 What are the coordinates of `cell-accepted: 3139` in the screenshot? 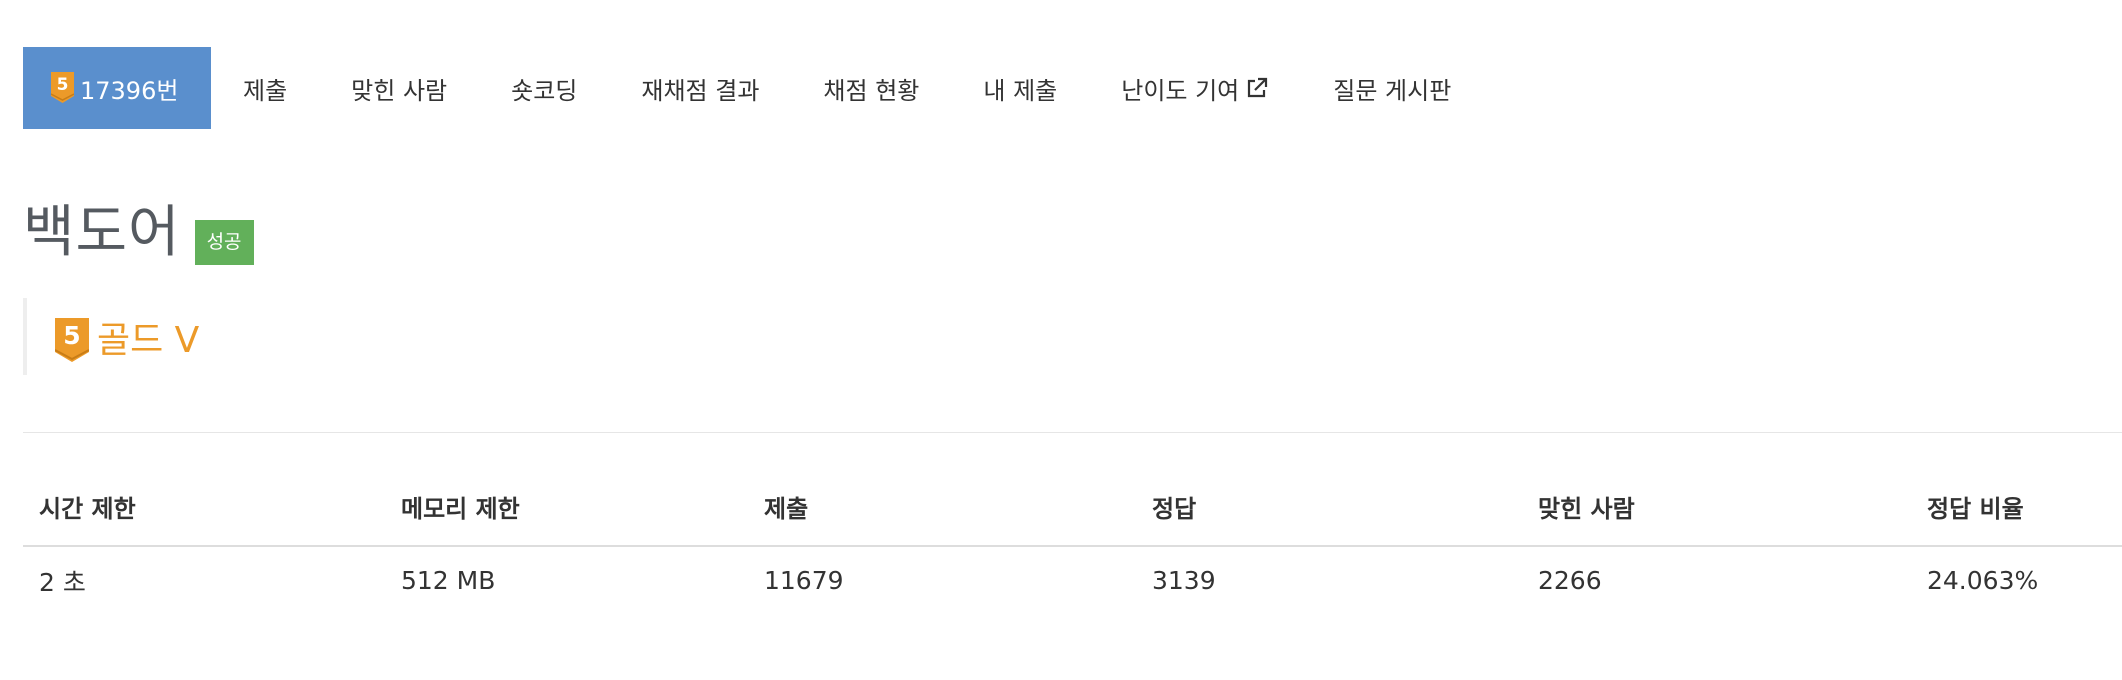 It's located at (1184, 580).